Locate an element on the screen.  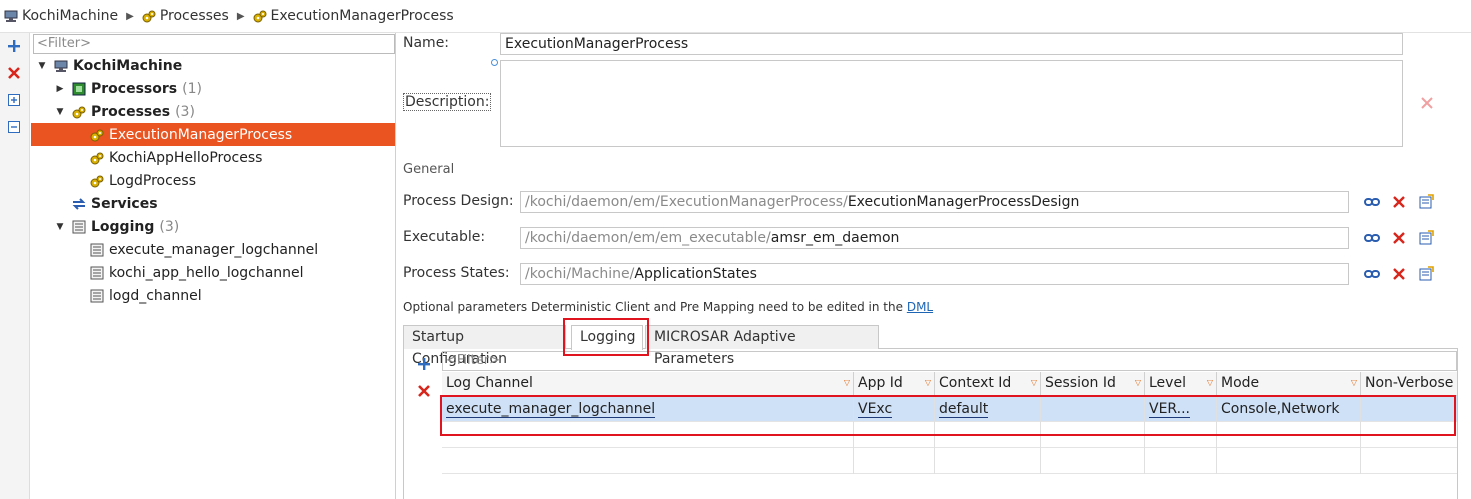
column-header-session-id: Session Id ▽ is located at coordinates (1093, 384).